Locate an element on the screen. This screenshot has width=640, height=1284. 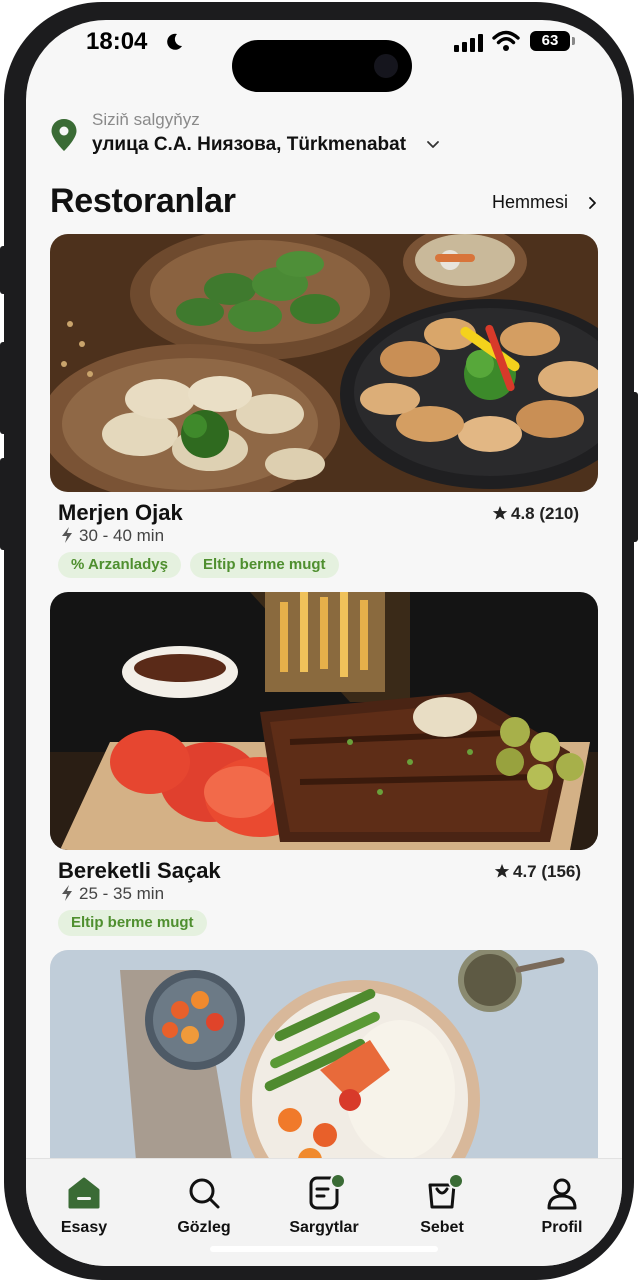
section-title: Restoranlar is located at coordinates (143, 201).